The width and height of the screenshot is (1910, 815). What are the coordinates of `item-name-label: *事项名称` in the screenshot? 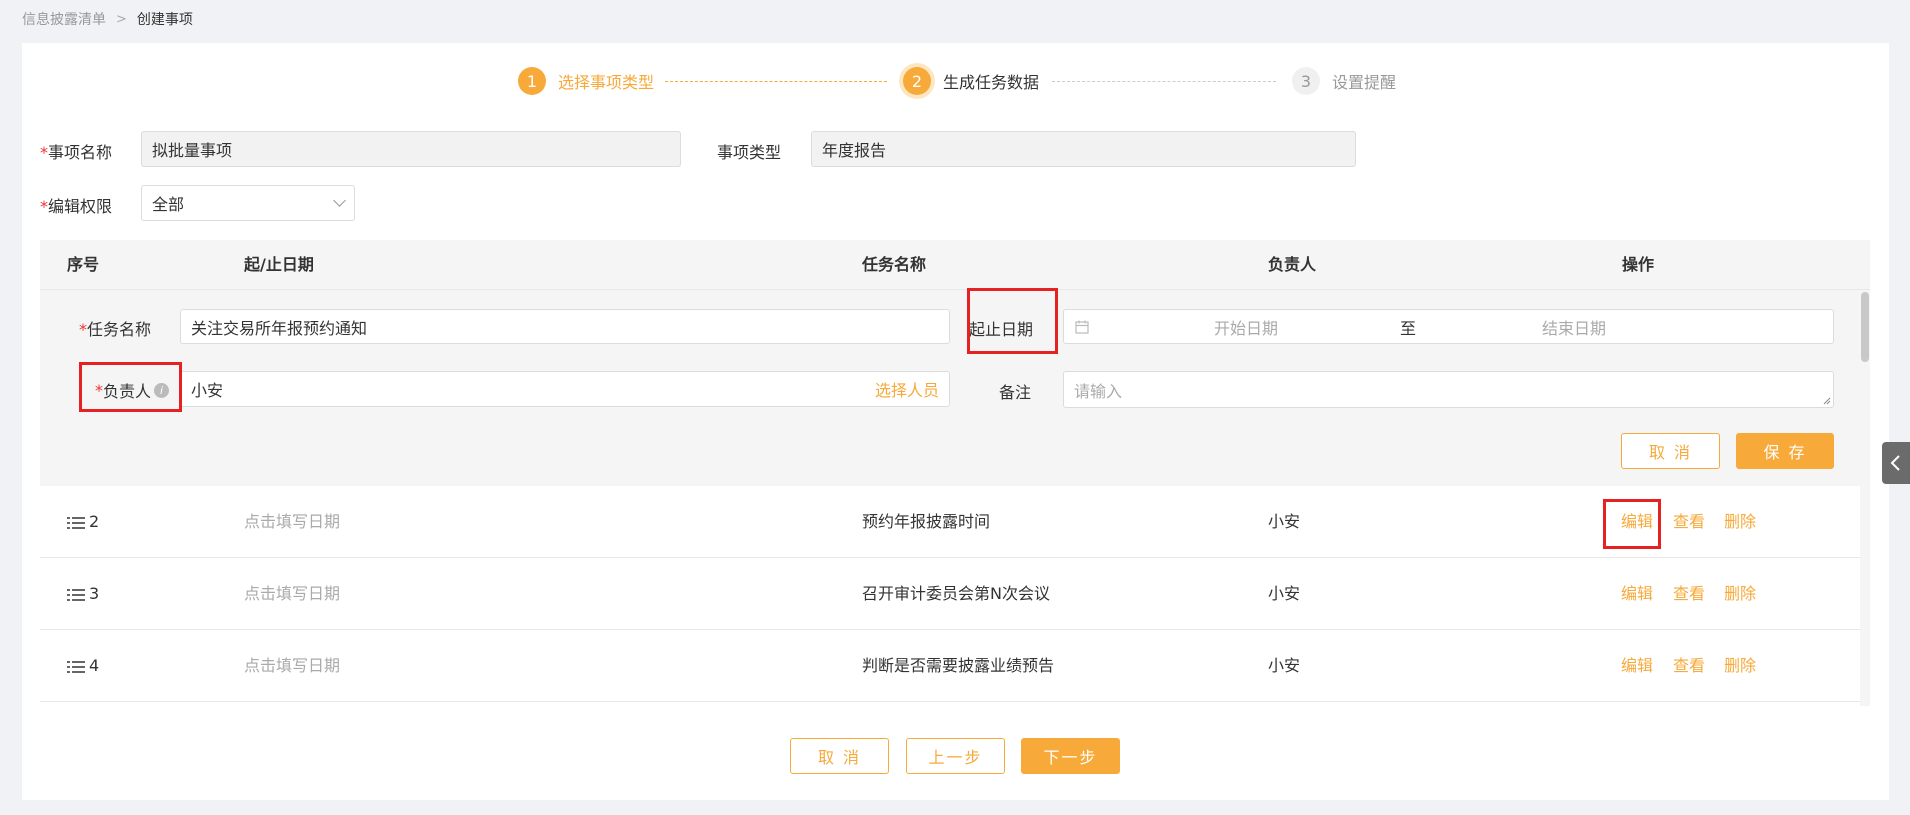 It's located at (76, 152).